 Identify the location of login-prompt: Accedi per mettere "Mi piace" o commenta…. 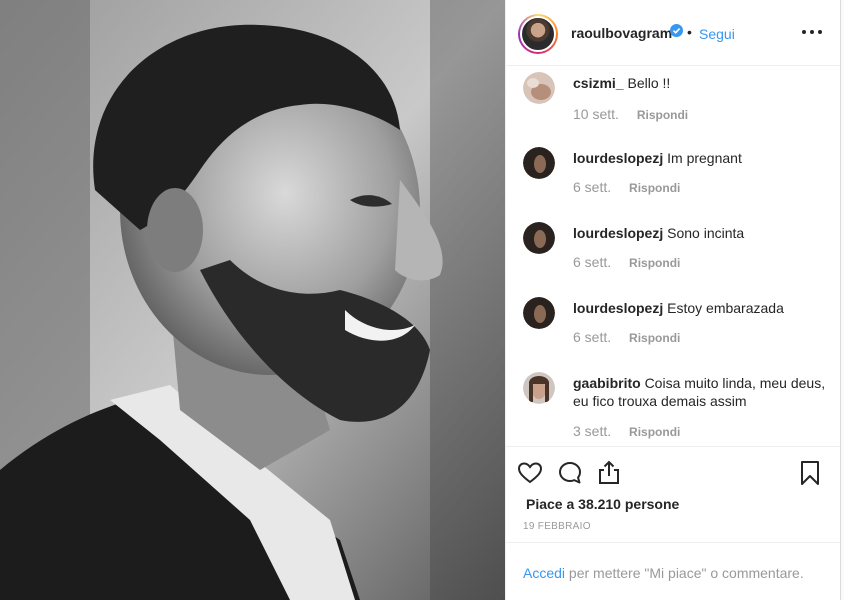
(673, 571).